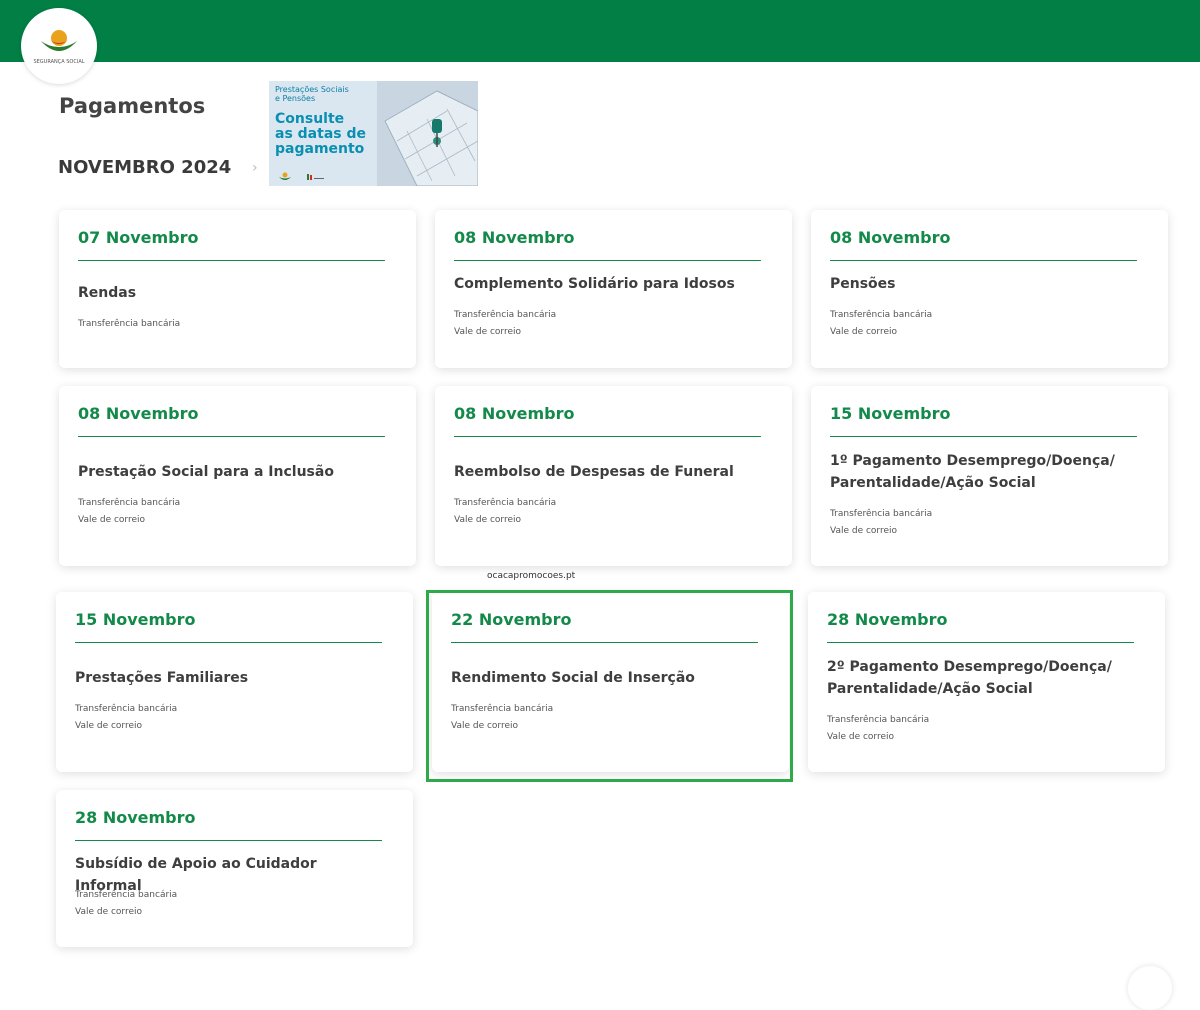  Describe the element at coordinates (255, 168) in the screenshot. I see `chevron-right-icon: ›` at that location.